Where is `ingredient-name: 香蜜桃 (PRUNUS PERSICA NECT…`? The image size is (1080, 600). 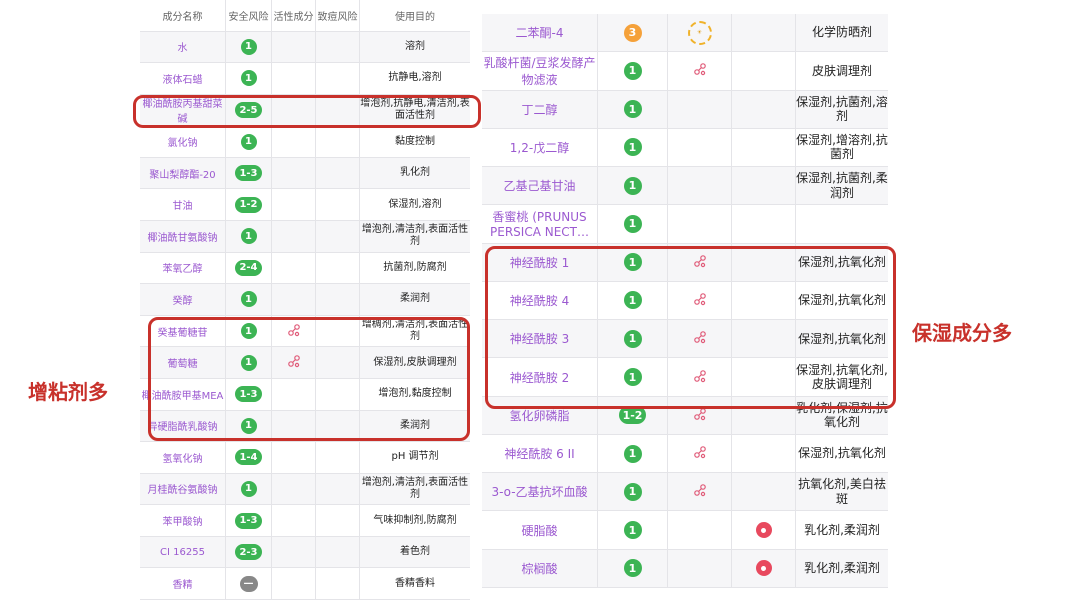 ingredient-name: 香蜜桃 (PRUNUS PERSICA NECT… is located at coordinates (540, 224).